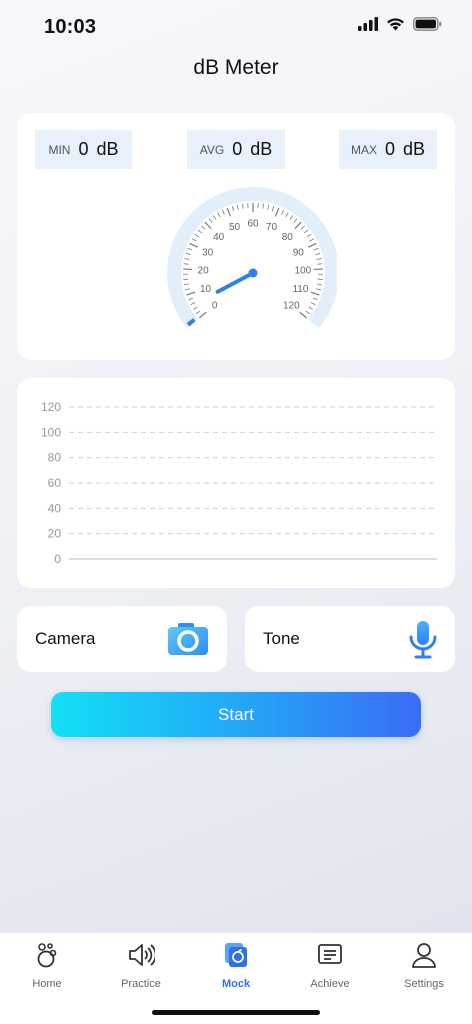 This screenshot has height=1024, width=472. I want to click on gauge-label: 110, so click(300, 289).